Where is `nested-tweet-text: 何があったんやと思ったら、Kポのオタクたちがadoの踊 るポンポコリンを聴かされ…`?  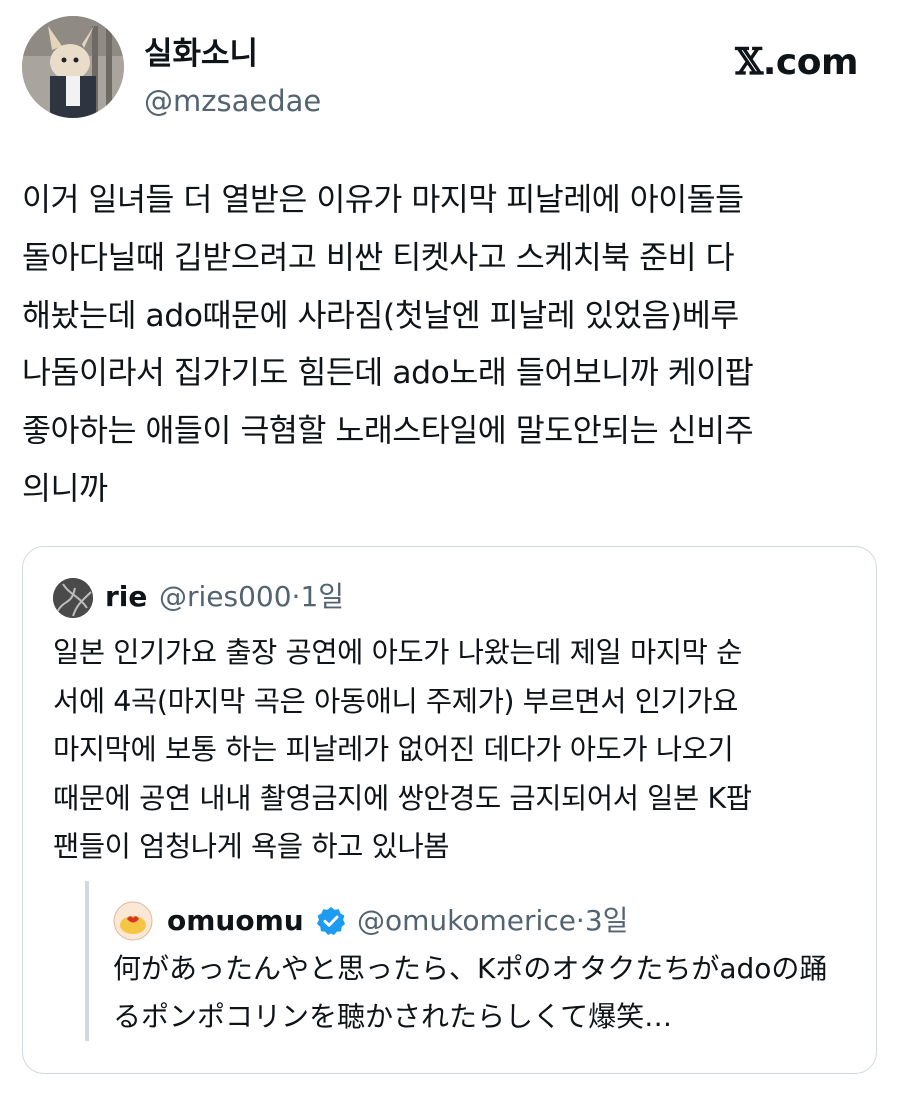
nested-tweet-text: 何があったんやと思ったら、Kポのオタクたちがadoの踊 るポンポコリンを聴かされ… is located at coordinates (470, 992).